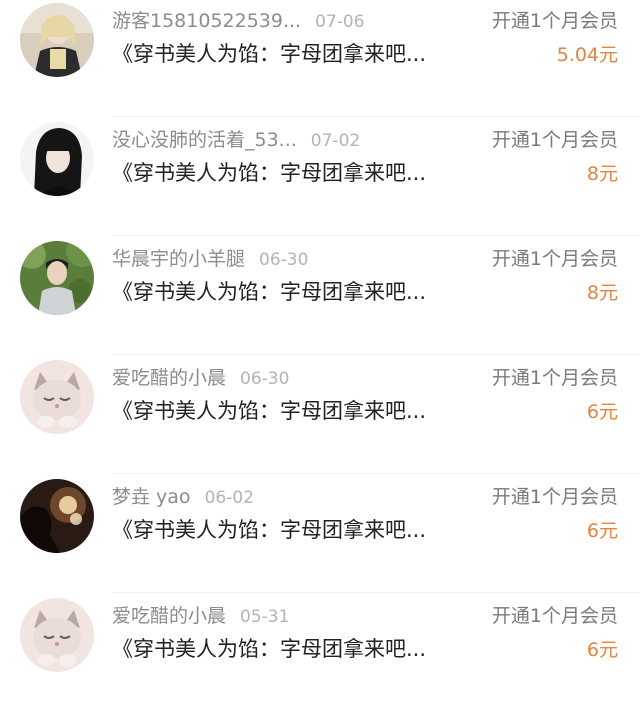  What do you see at coordinates (265, 617) in the screenshot?
I see `purchase-date: 05-31` at bounding box center [265, 617].